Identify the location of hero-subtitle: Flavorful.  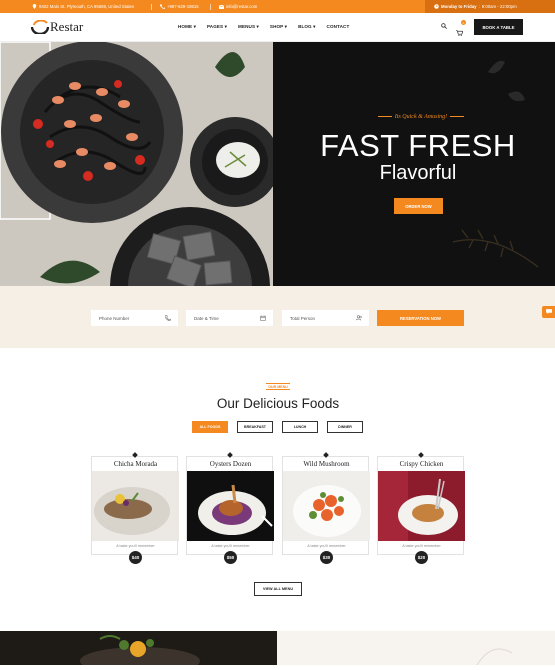
(418, 173).